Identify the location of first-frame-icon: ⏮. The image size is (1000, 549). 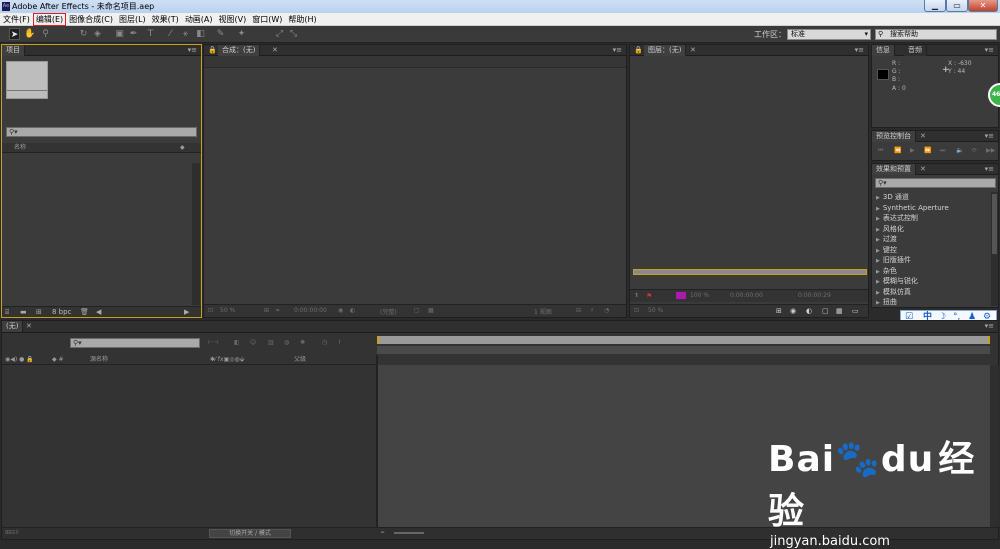
(880, 151).